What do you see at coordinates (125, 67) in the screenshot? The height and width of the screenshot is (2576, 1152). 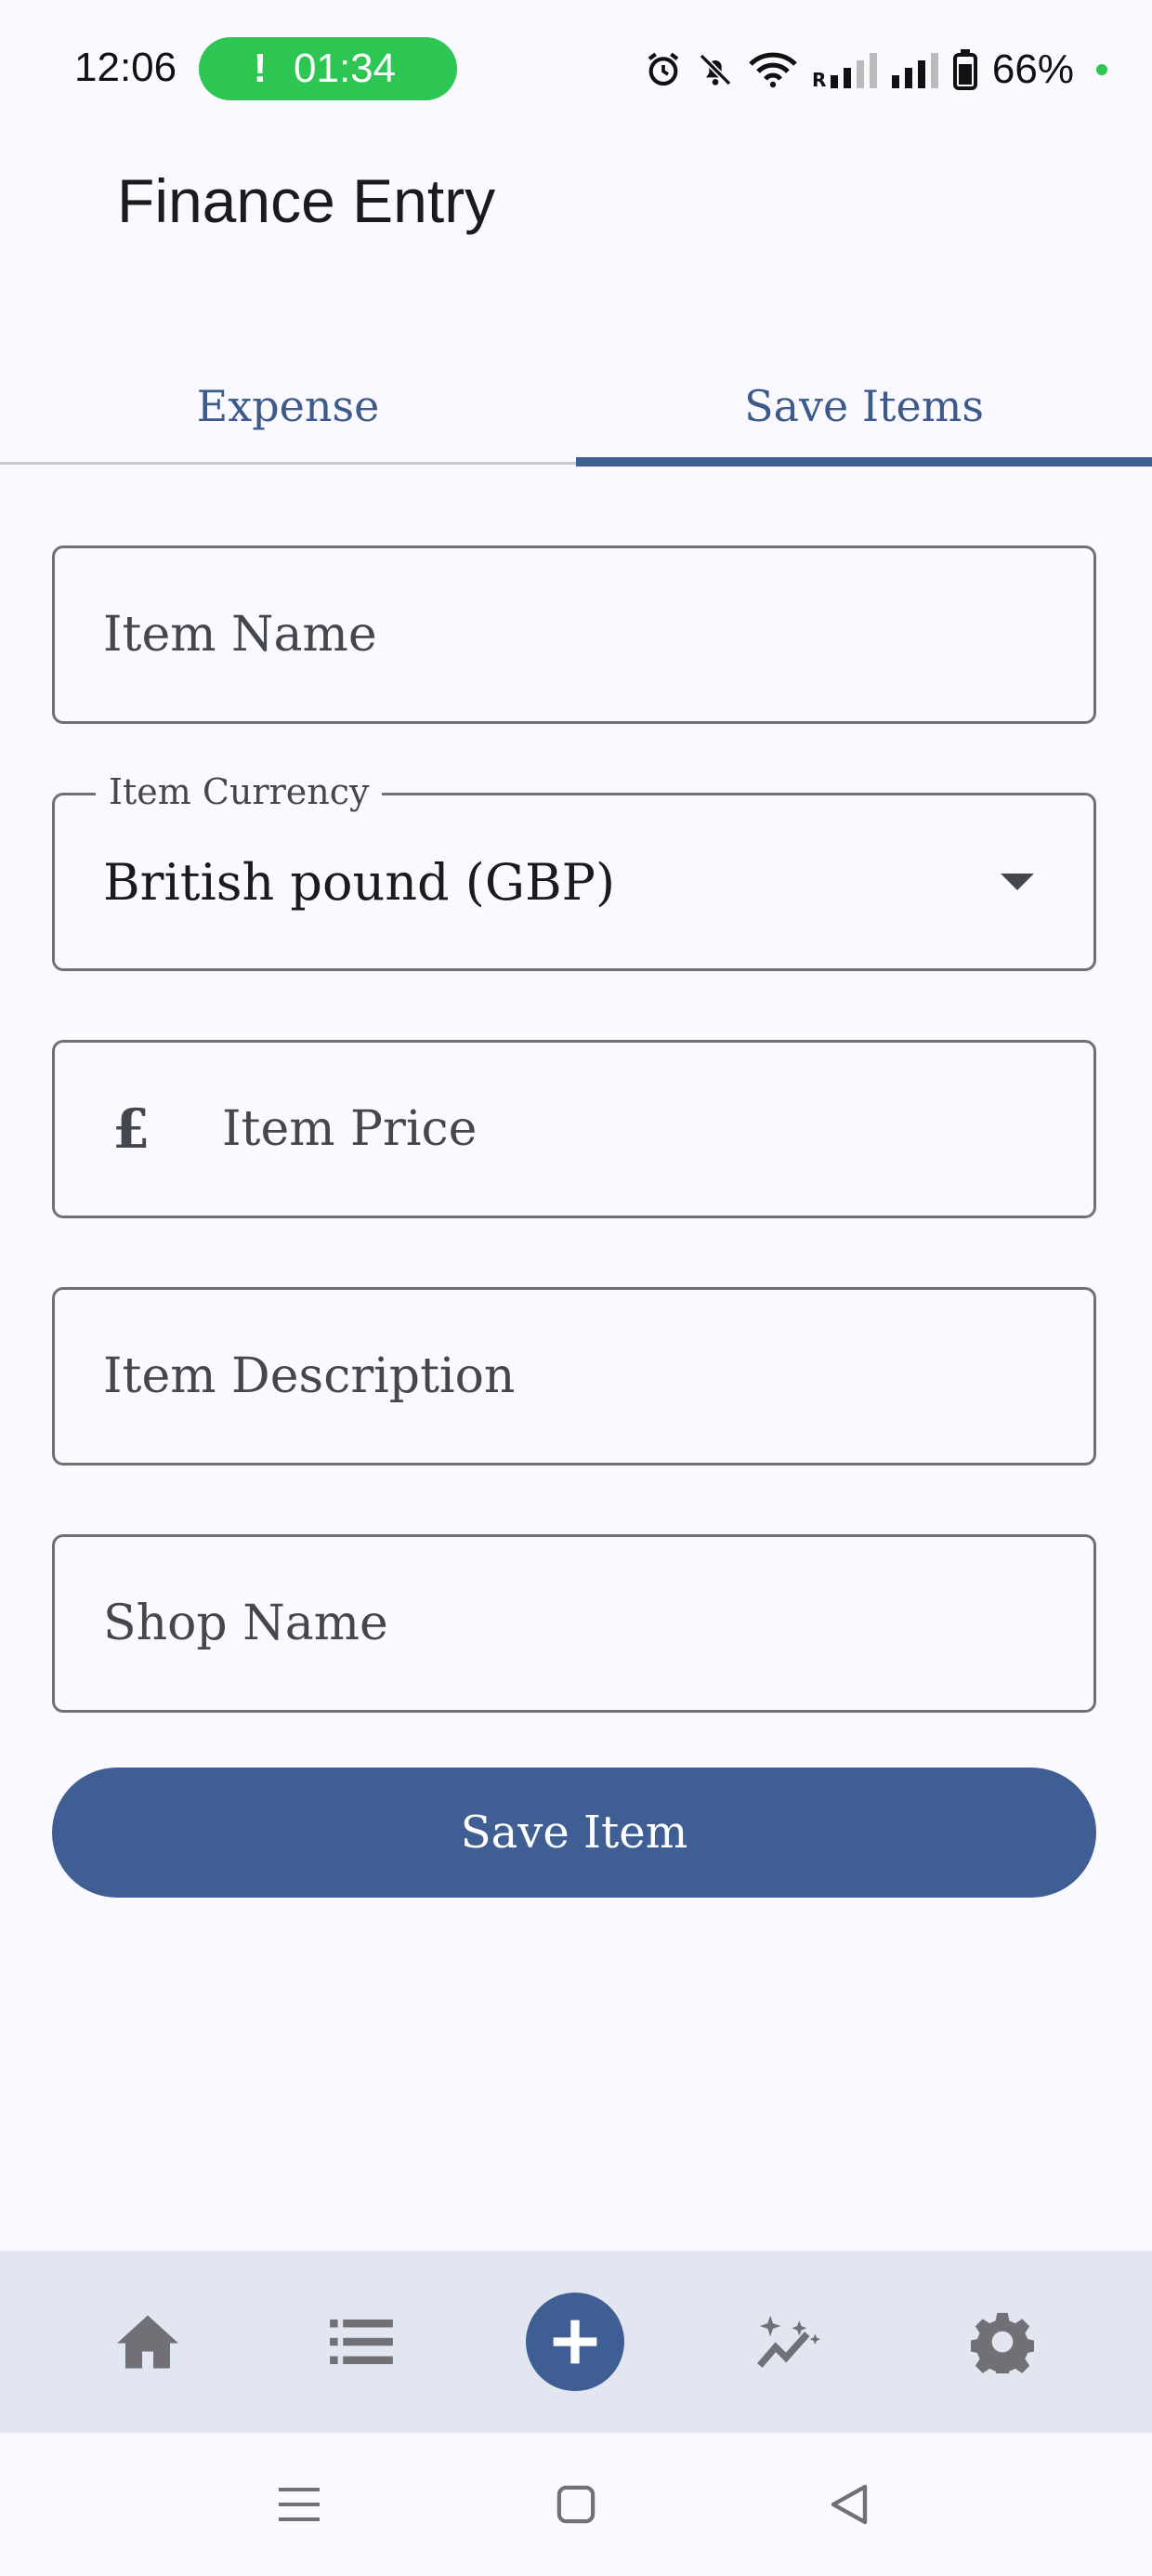 I see `status-time: 12:06` at bounding box center [125, 67].